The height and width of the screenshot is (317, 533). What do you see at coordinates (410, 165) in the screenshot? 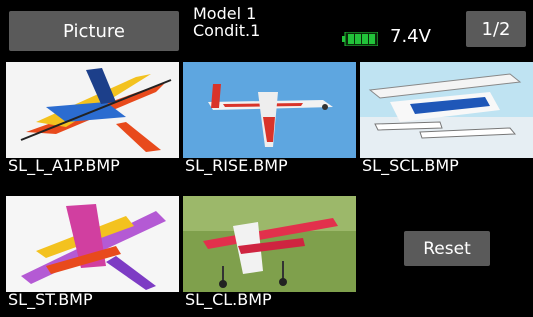
I see `picture-filename: SL_SCL.BMP` at bounding box center [410, 165].